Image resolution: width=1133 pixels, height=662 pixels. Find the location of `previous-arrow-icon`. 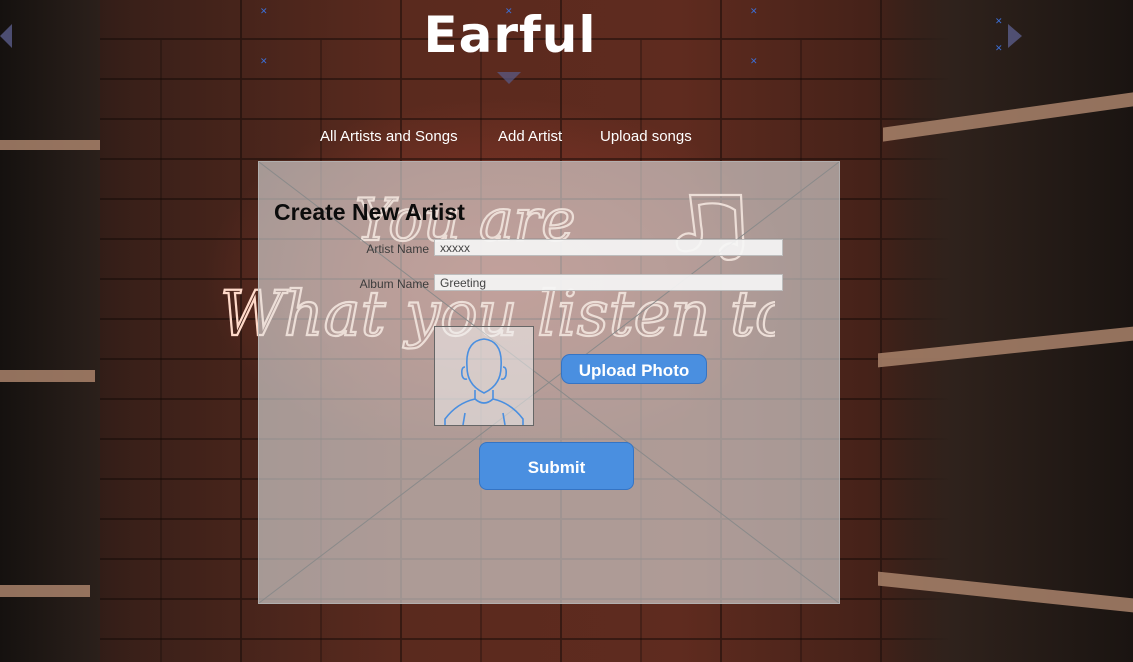

previous-arrow-icon is located at coordinates (6, 36).